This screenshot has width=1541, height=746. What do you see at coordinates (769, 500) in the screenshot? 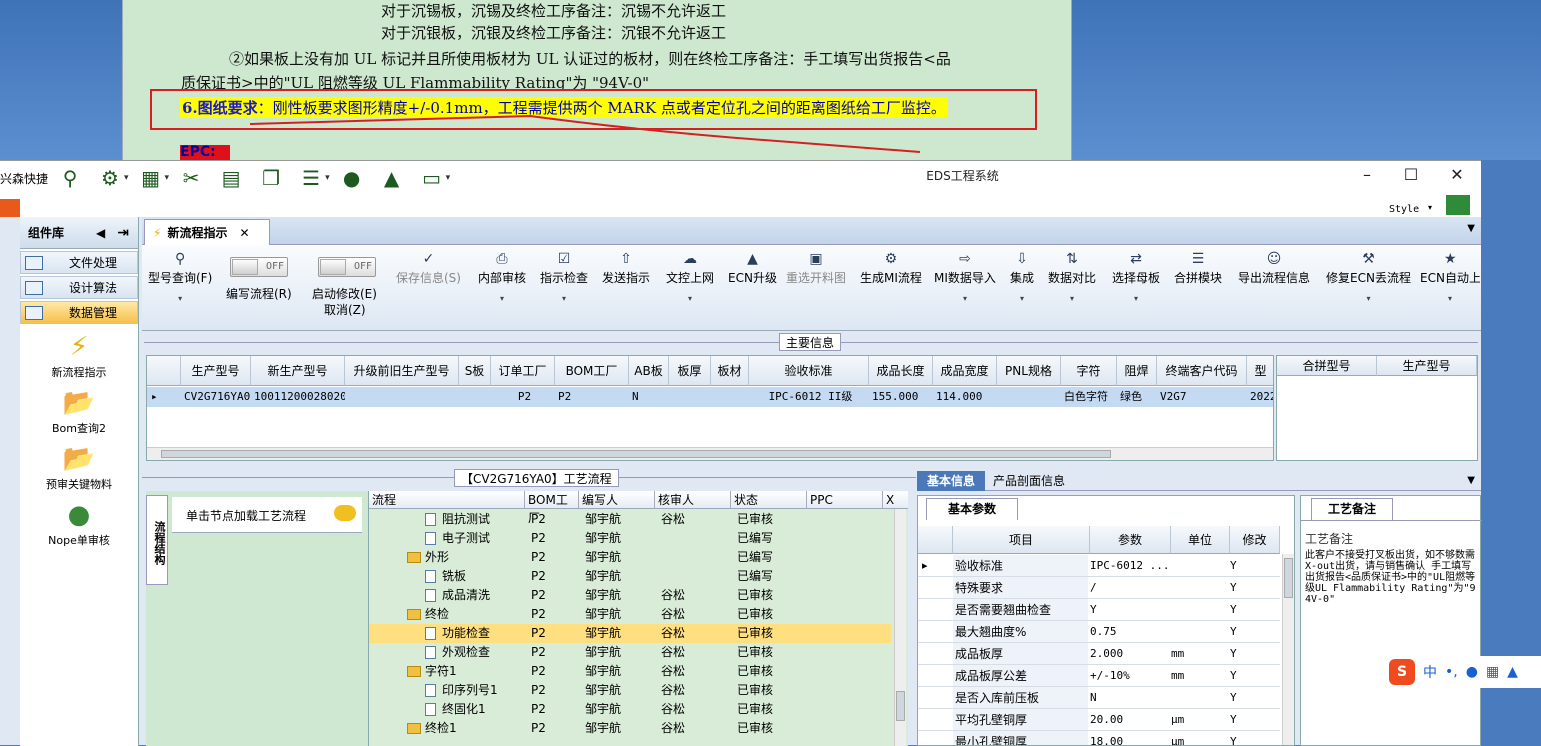
I see `column-header: 状态` at bounding box center [769, 500].